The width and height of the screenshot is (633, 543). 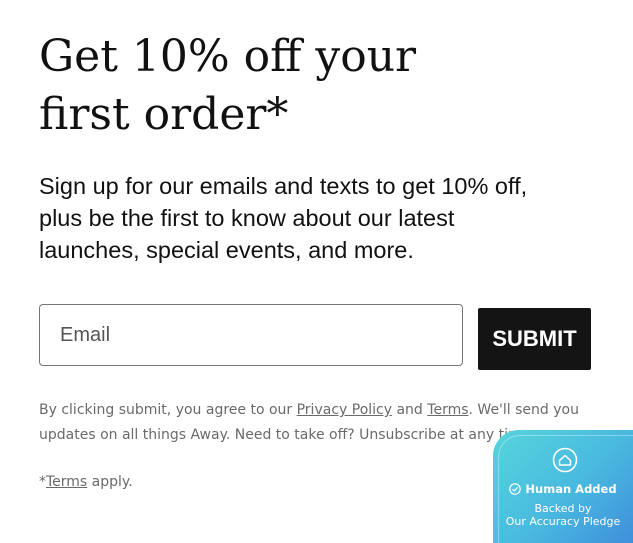 What do you see at coordinates (110, 482) in the screenshot?
I see `footnote-suffix: apply.` at bounding box center [110, 482].